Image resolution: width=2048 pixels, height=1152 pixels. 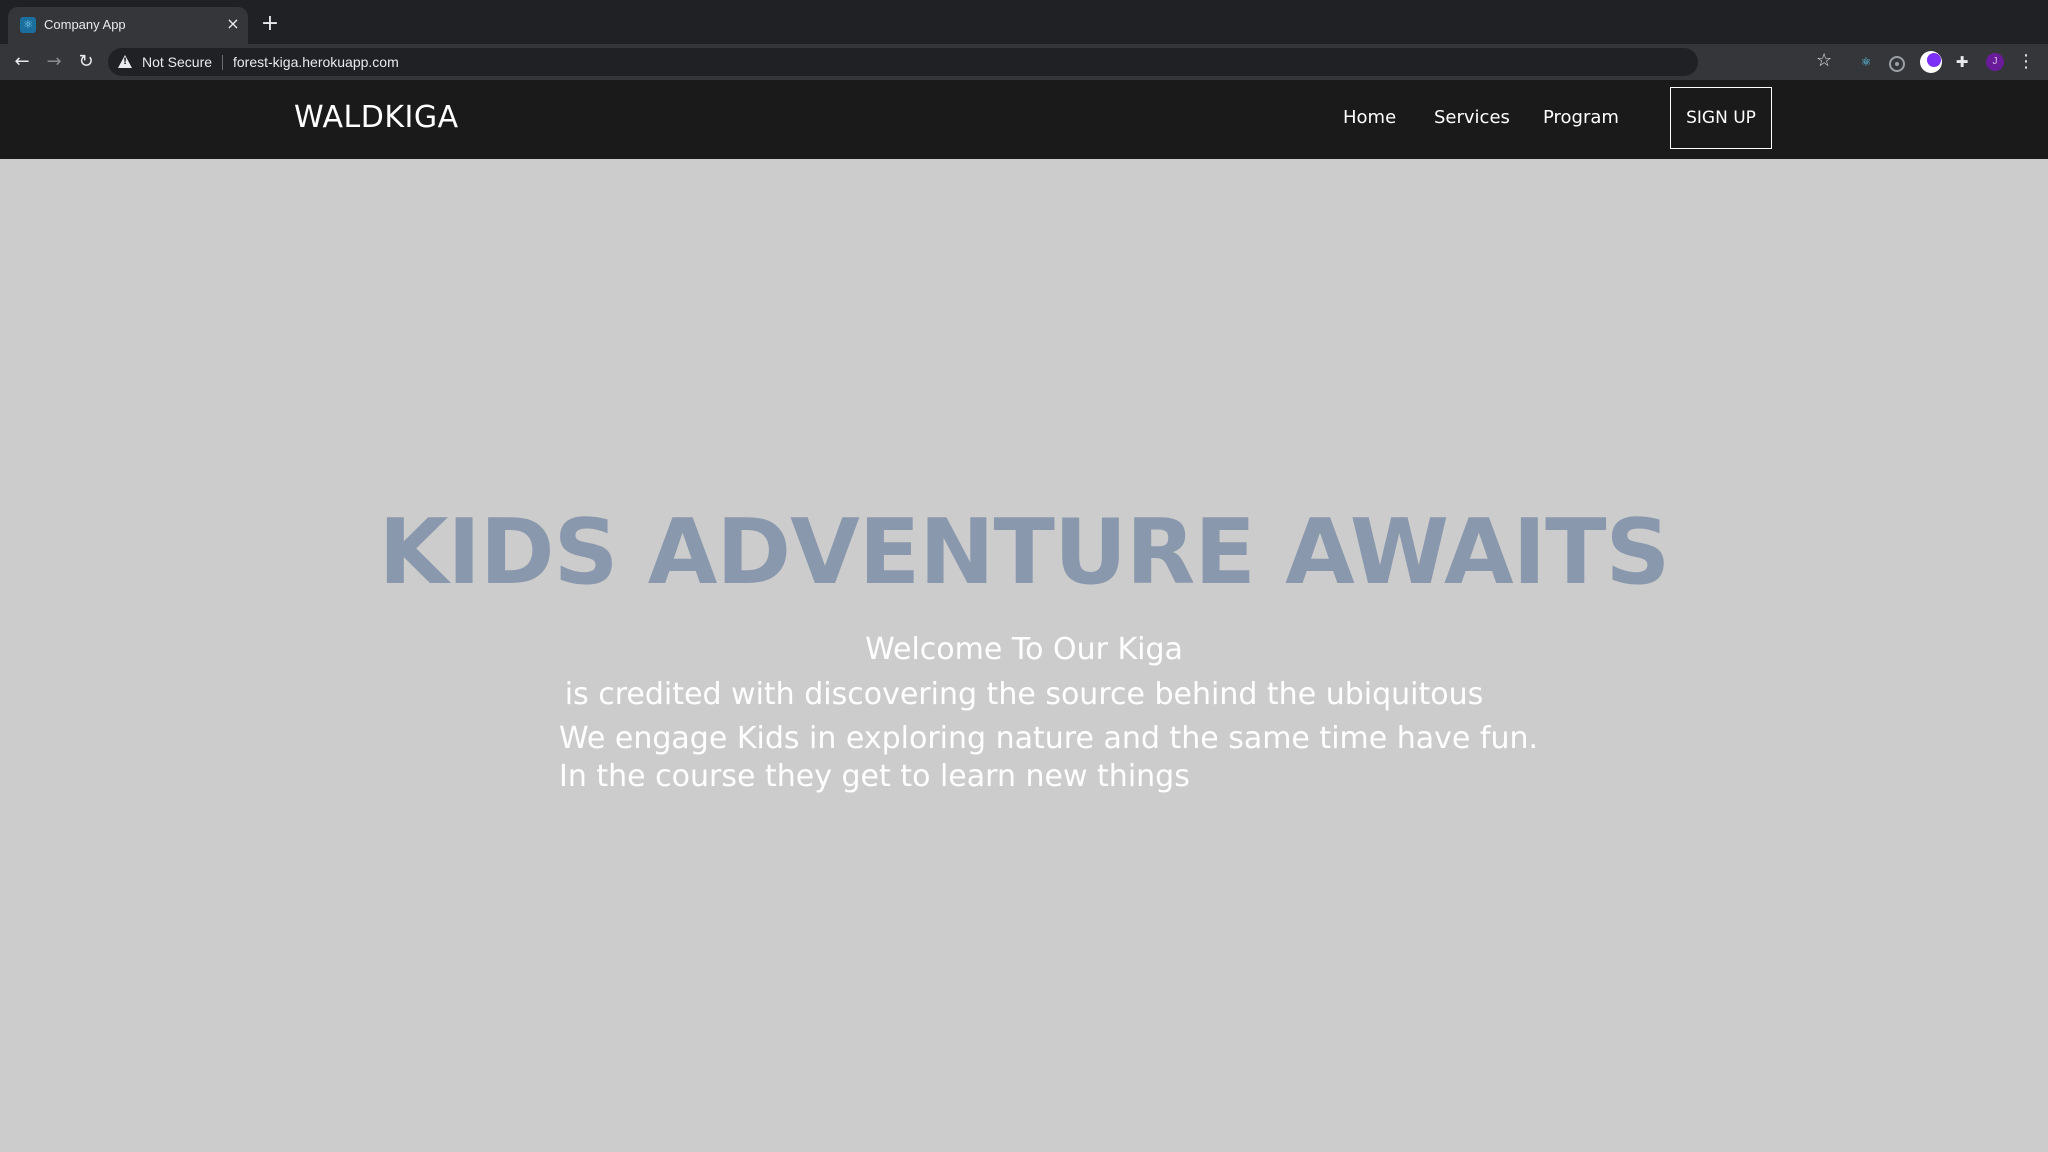 What do you see at coordinates (1897, 64) in the screenshot?
I see `extension-target-icon` at bounding box center [1897, 64].